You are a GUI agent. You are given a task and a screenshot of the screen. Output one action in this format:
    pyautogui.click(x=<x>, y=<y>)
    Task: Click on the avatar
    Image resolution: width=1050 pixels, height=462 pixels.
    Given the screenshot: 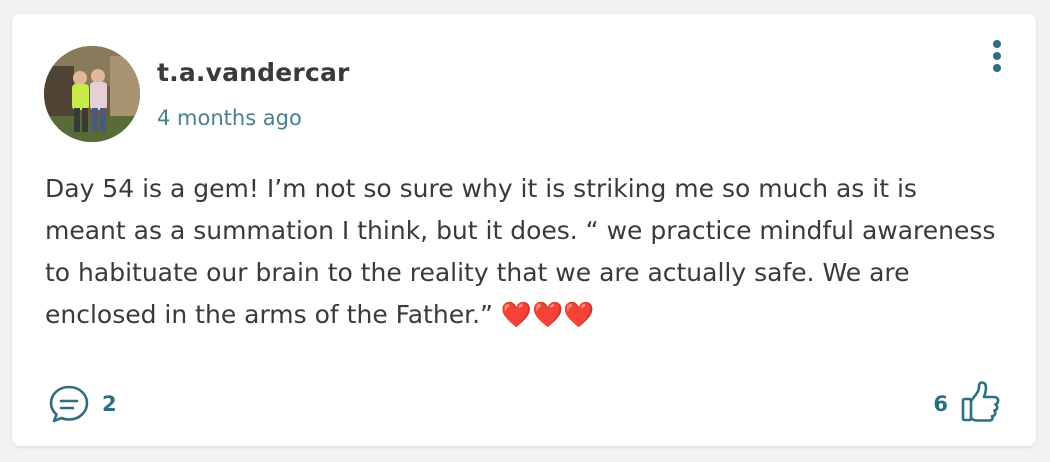 What is the action you would take?
    pyautogui.click(x=92, y=94)
    